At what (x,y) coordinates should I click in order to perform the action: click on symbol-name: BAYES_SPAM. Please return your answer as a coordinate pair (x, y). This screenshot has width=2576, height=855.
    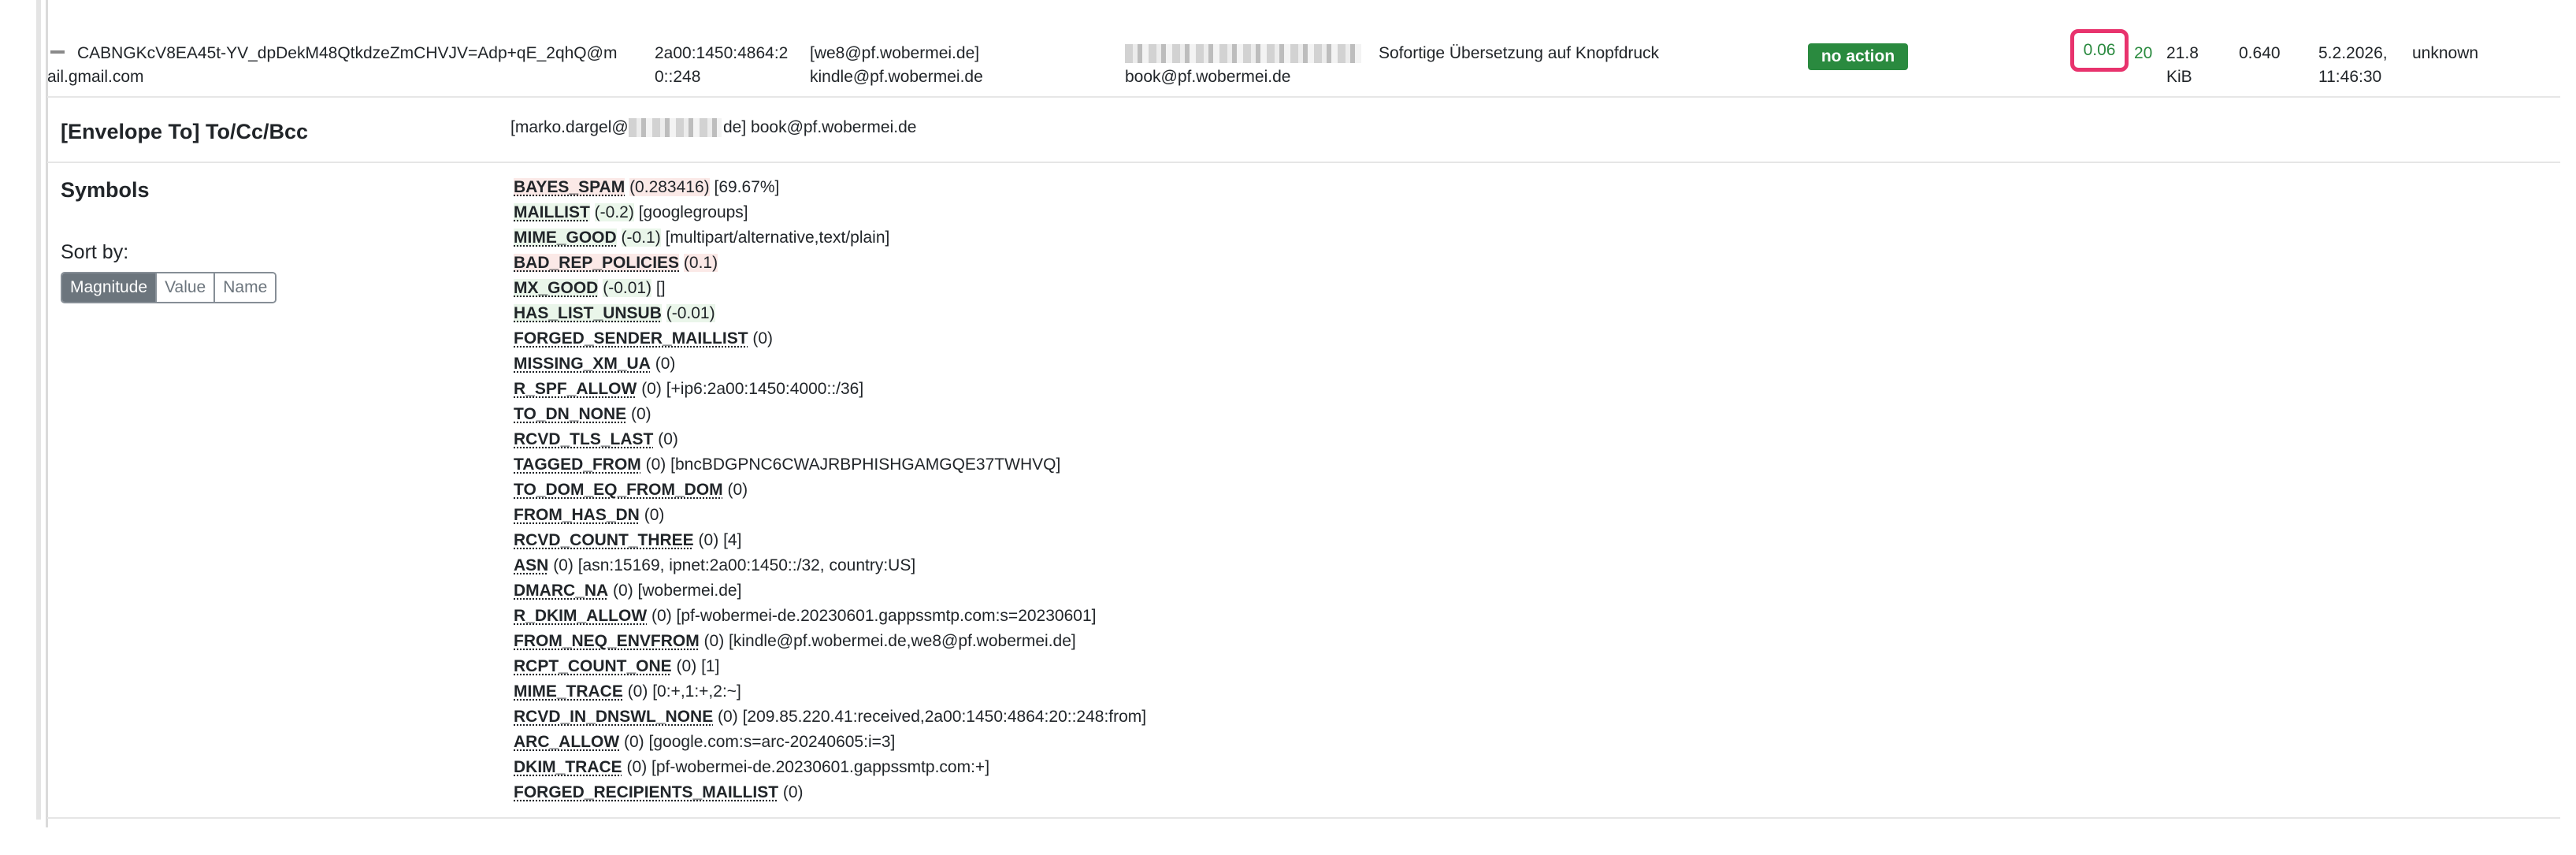
    Looking at the image, I should click on (569, 187).